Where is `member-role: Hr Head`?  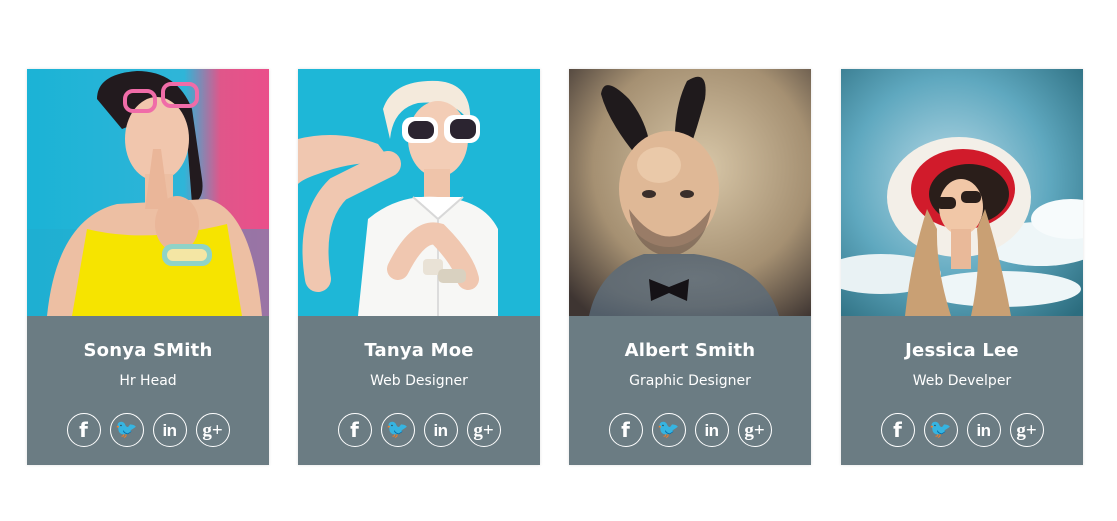 member-role: Hr Head is located at coordinates (148, 381).